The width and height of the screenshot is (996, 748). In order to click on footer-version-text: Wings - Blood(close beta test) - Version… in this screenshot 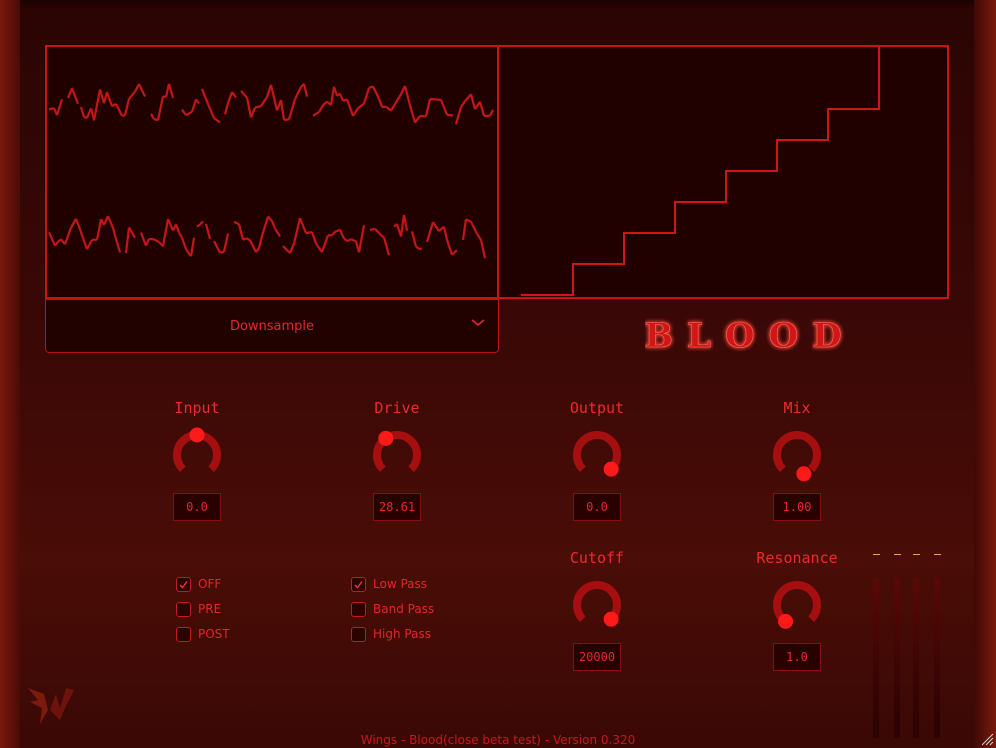, I will do `click(498, 740)`.